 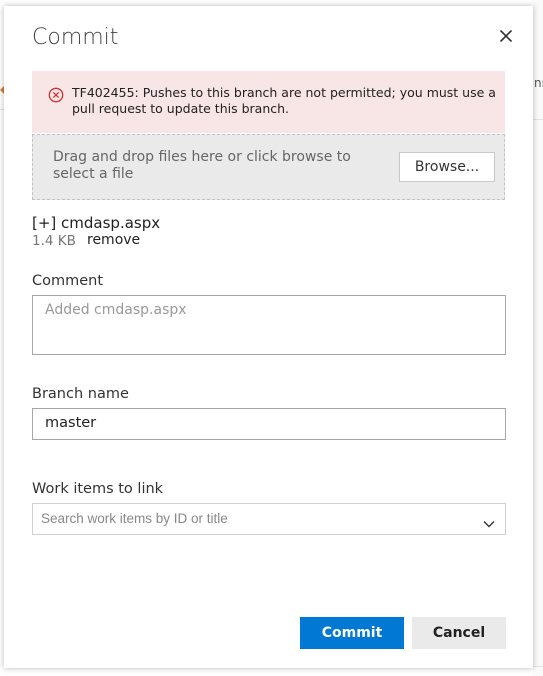 I want to click on error-circle-icon, so click(x=56, y=95).